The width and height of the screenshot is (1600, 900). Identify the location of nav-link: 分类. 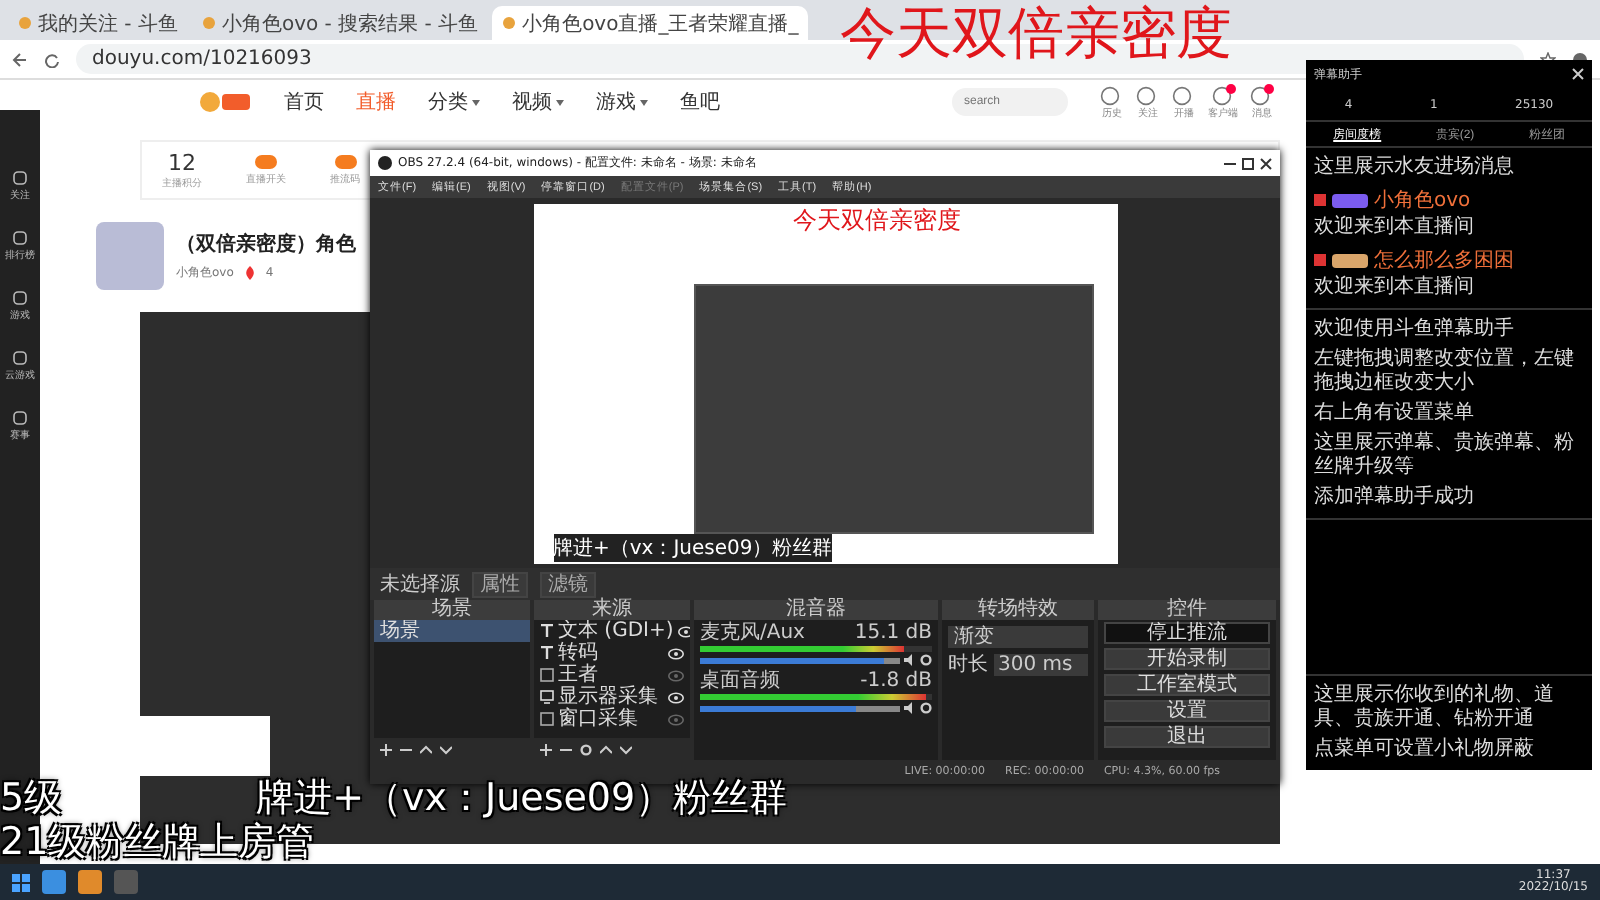
(454, 102).